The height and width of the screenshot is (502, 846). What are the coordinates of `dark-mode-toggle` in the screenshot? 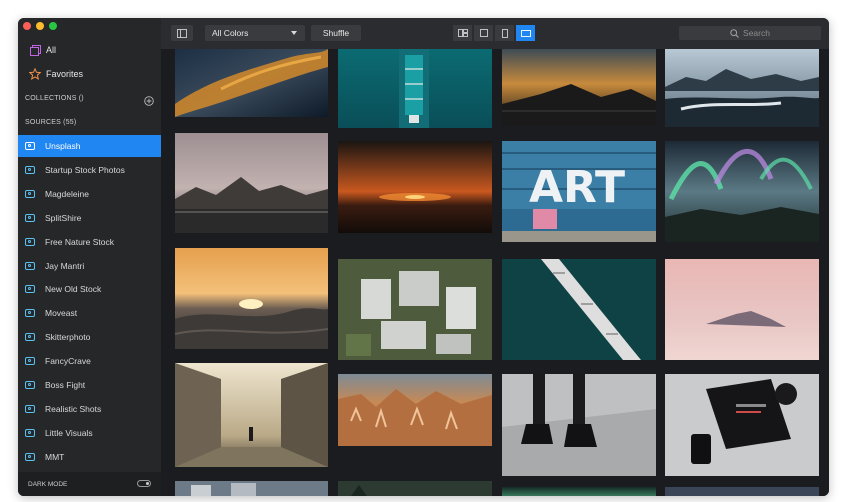 It's located at (144, 483).